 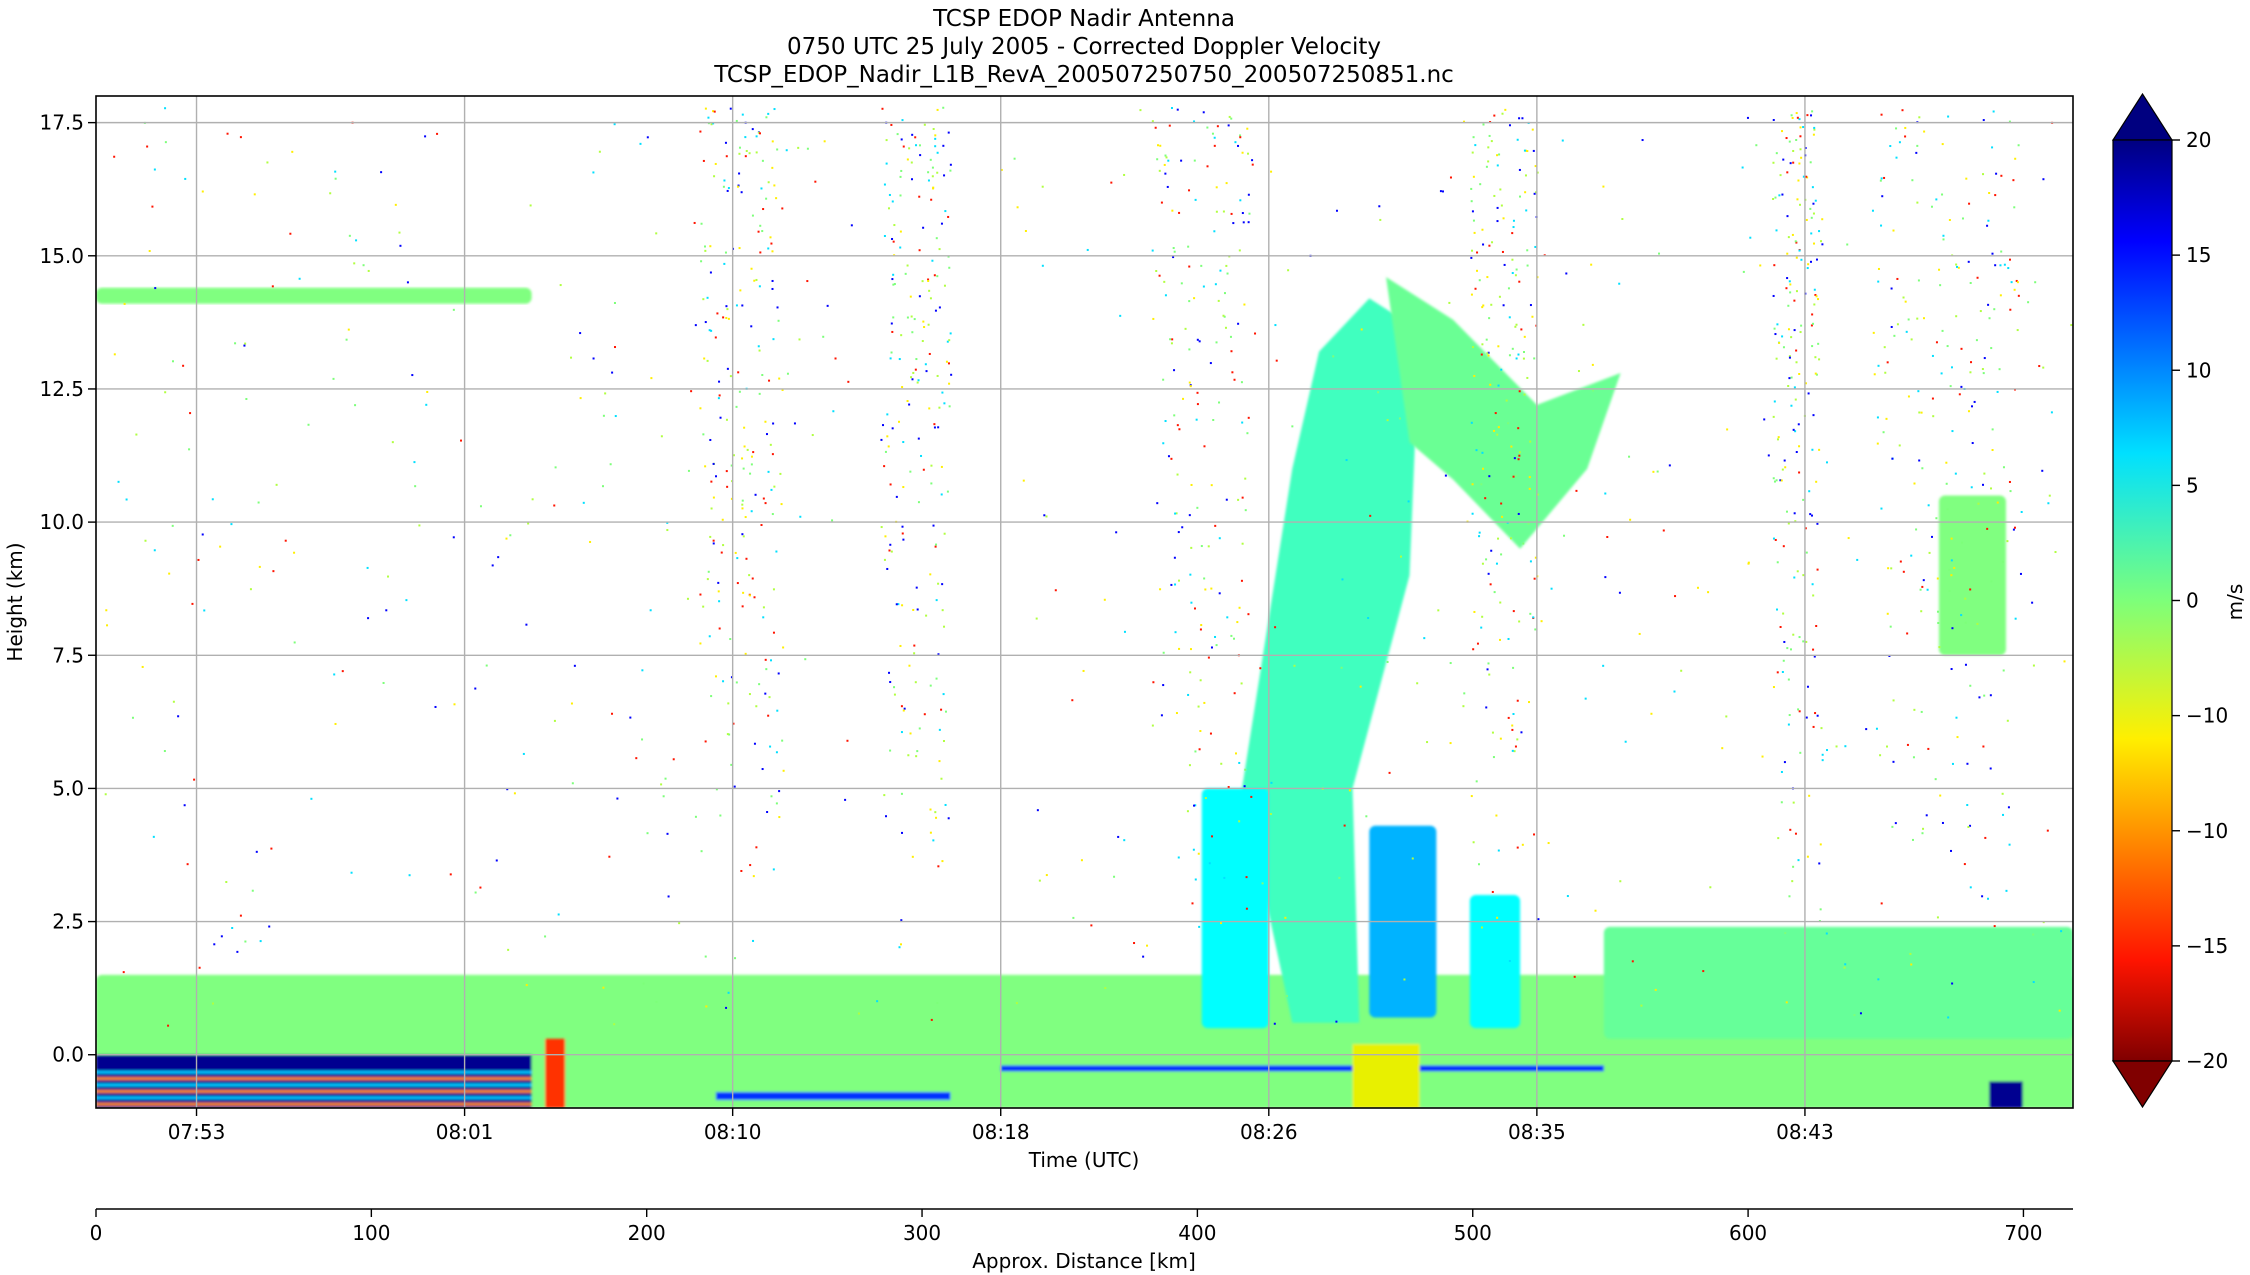 What do you see at coordinates (314, 295) in the screenshot?
I see `feature-upper-layer` at bounding box center [314, 295].